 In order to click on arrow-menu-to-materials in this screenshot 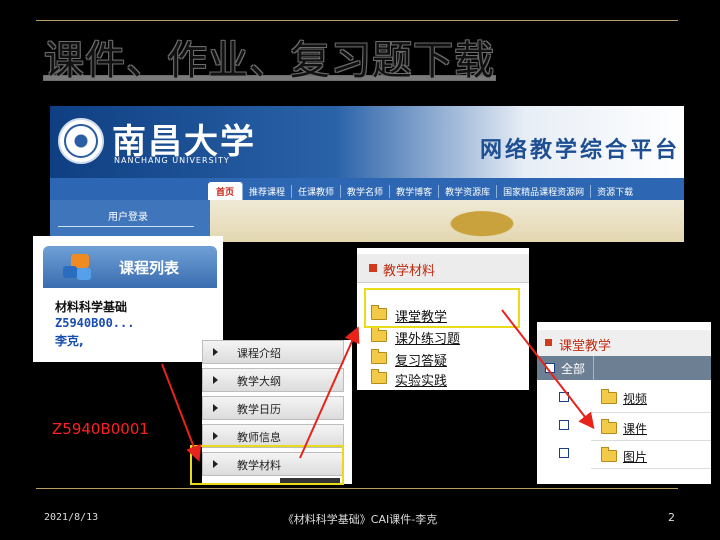, I will do `click(329, 392)`.